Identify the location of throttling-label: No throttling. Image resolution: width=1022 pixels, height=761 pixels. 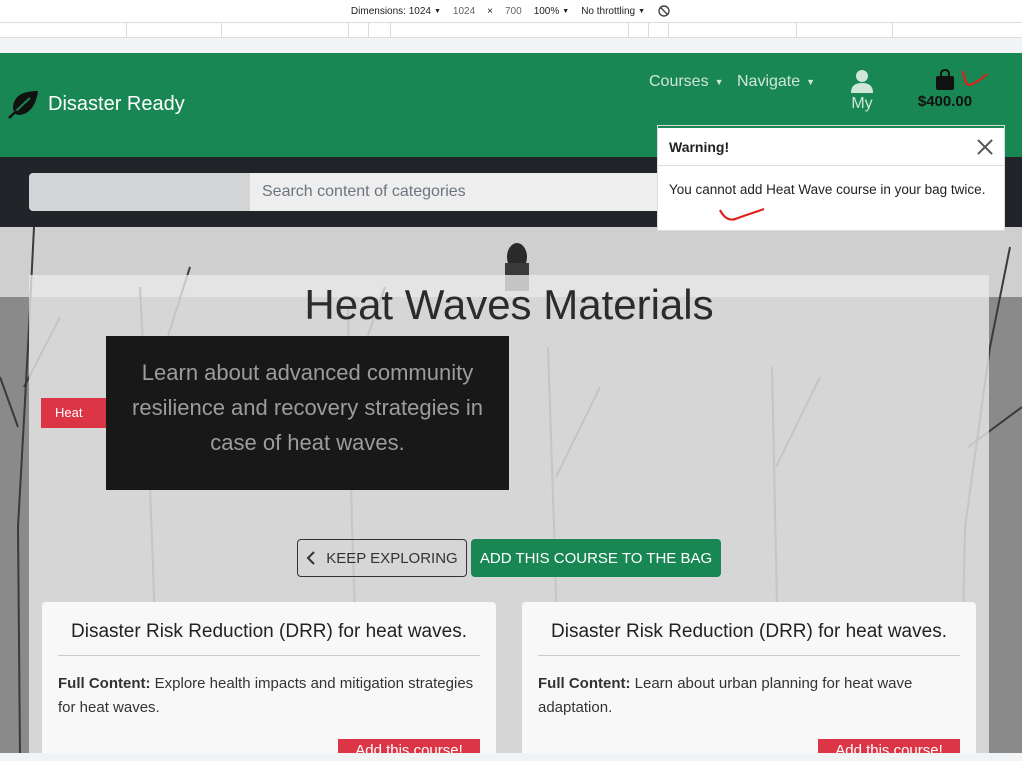
(608, 11).